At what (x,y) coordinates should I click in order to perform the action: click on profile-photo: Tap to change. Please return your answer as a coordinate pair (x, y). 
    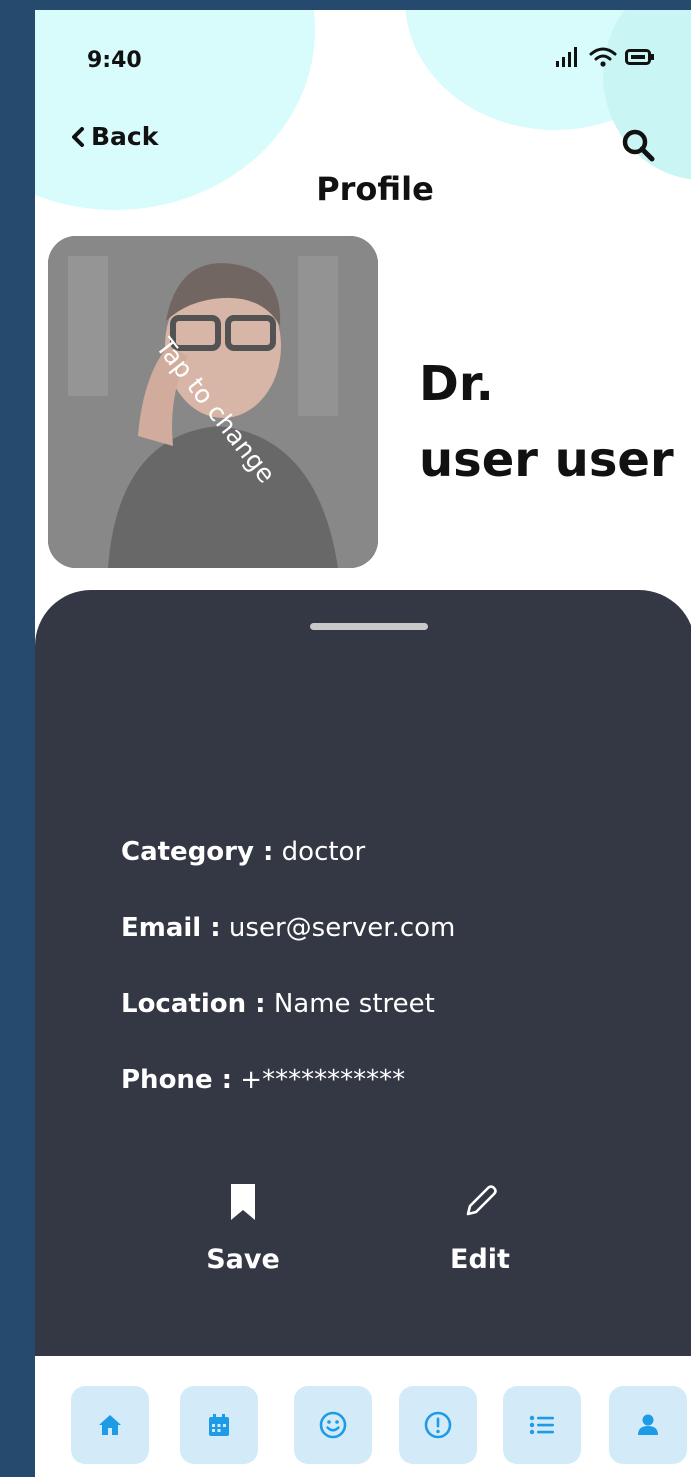
    Looking at the image, I should click on (213, 402).